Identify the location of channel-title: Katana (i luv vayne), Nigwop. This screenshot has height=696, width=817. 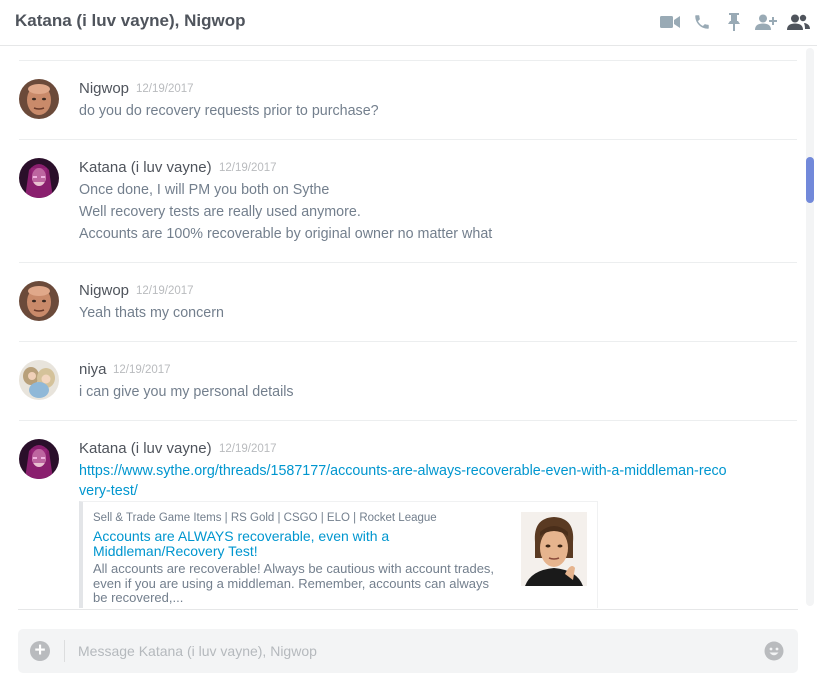
(130, 20).